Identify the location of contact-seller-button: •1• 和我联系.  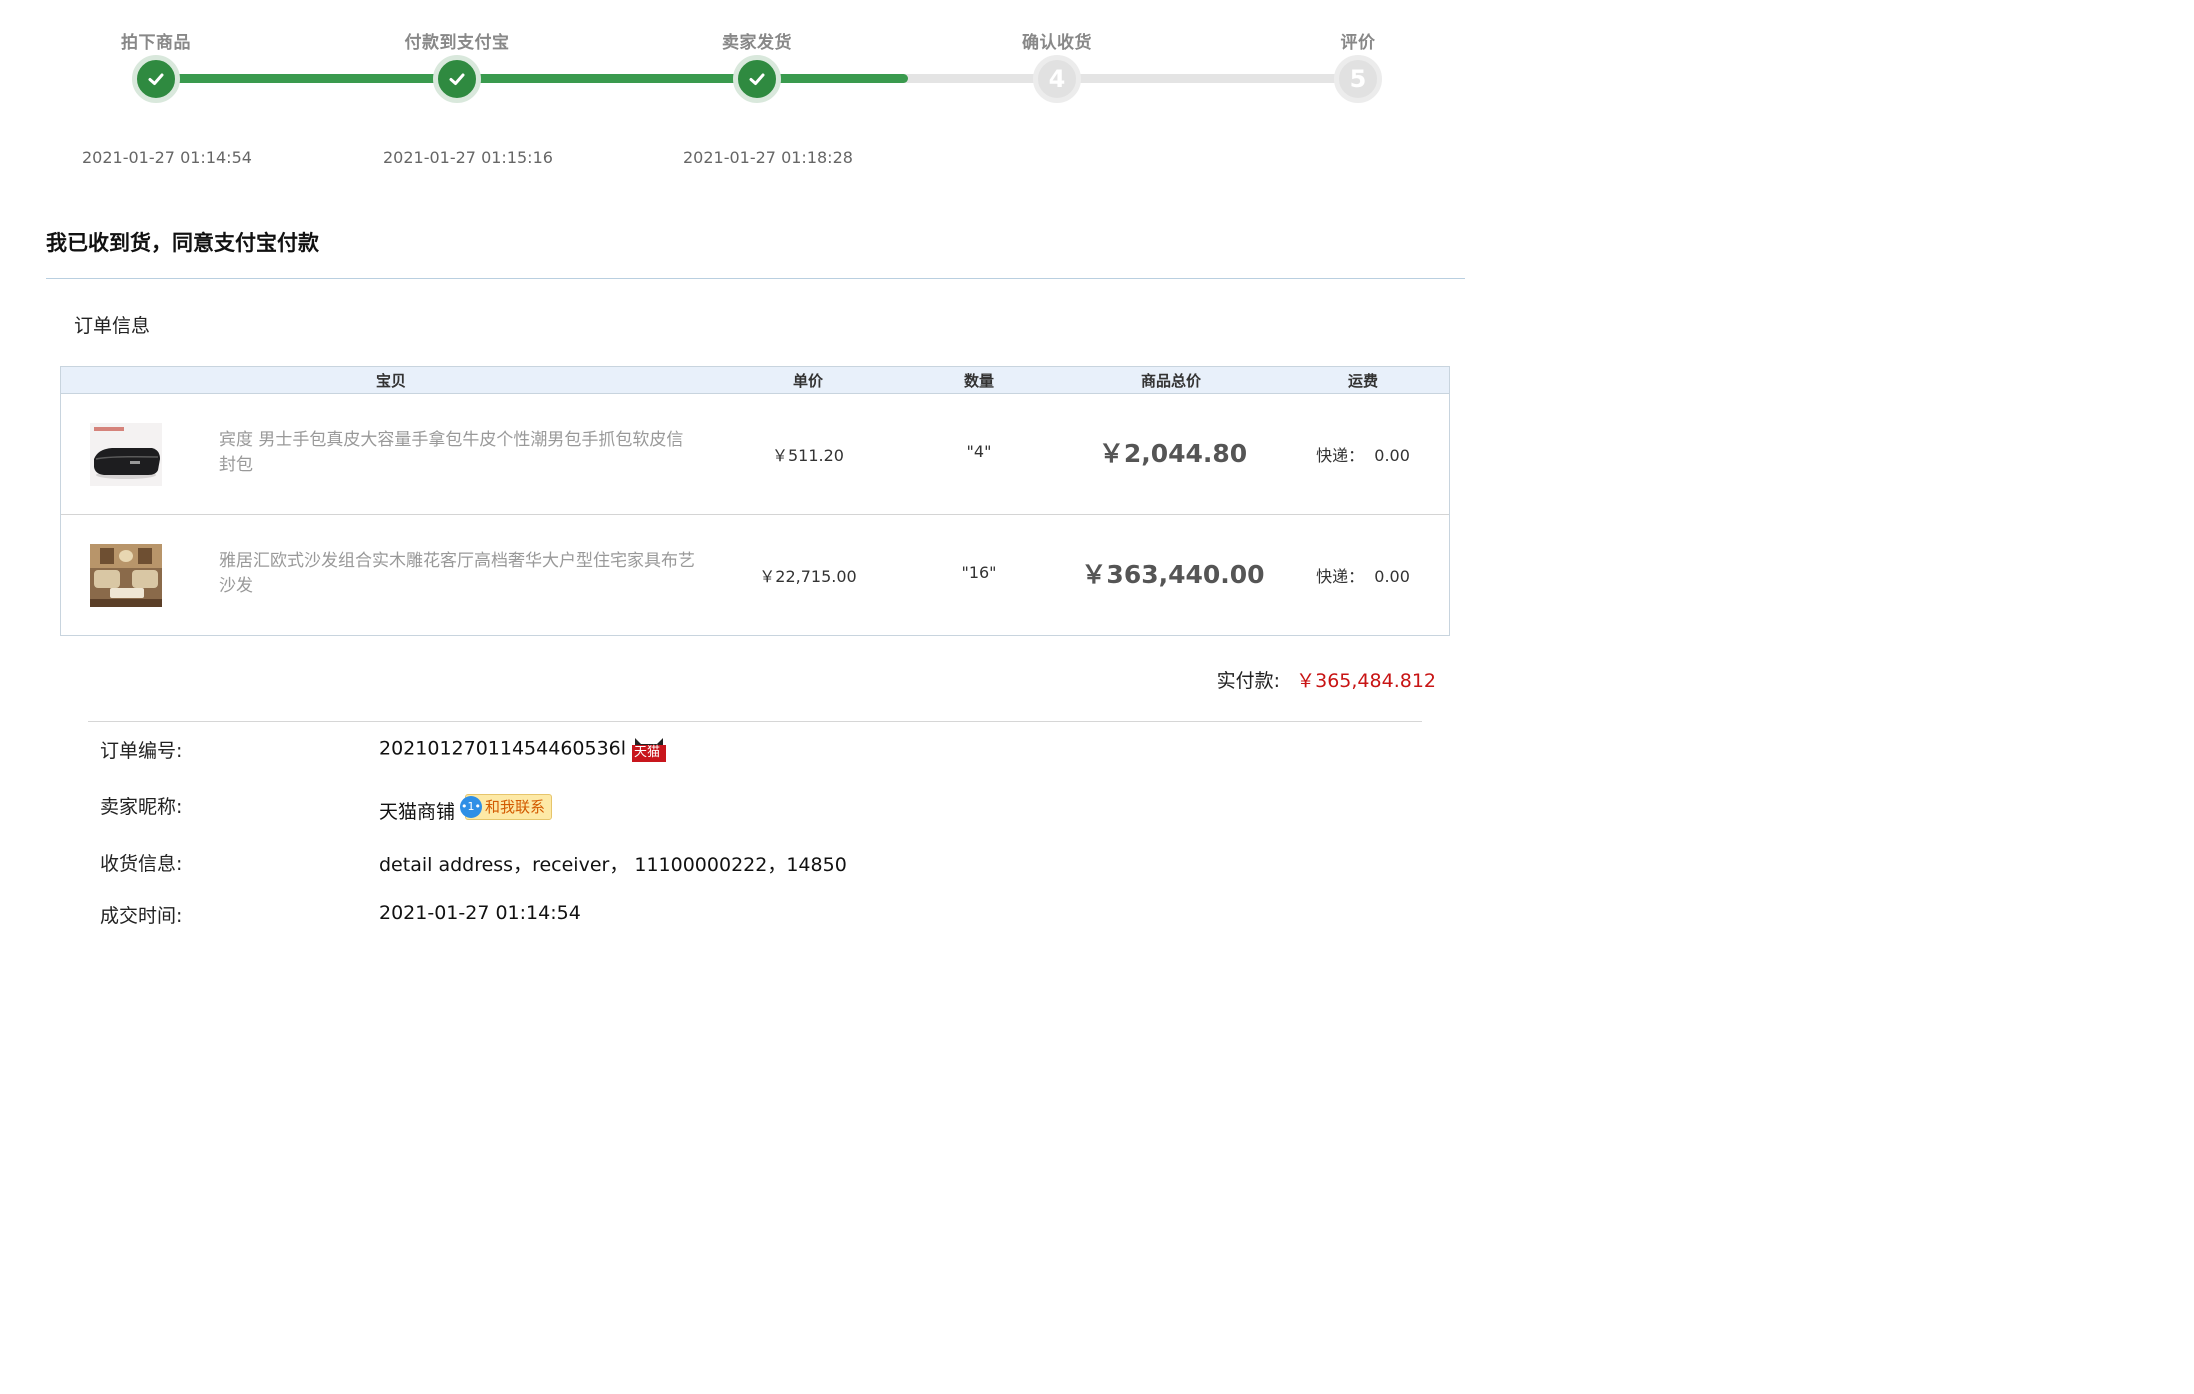
(506, 806).